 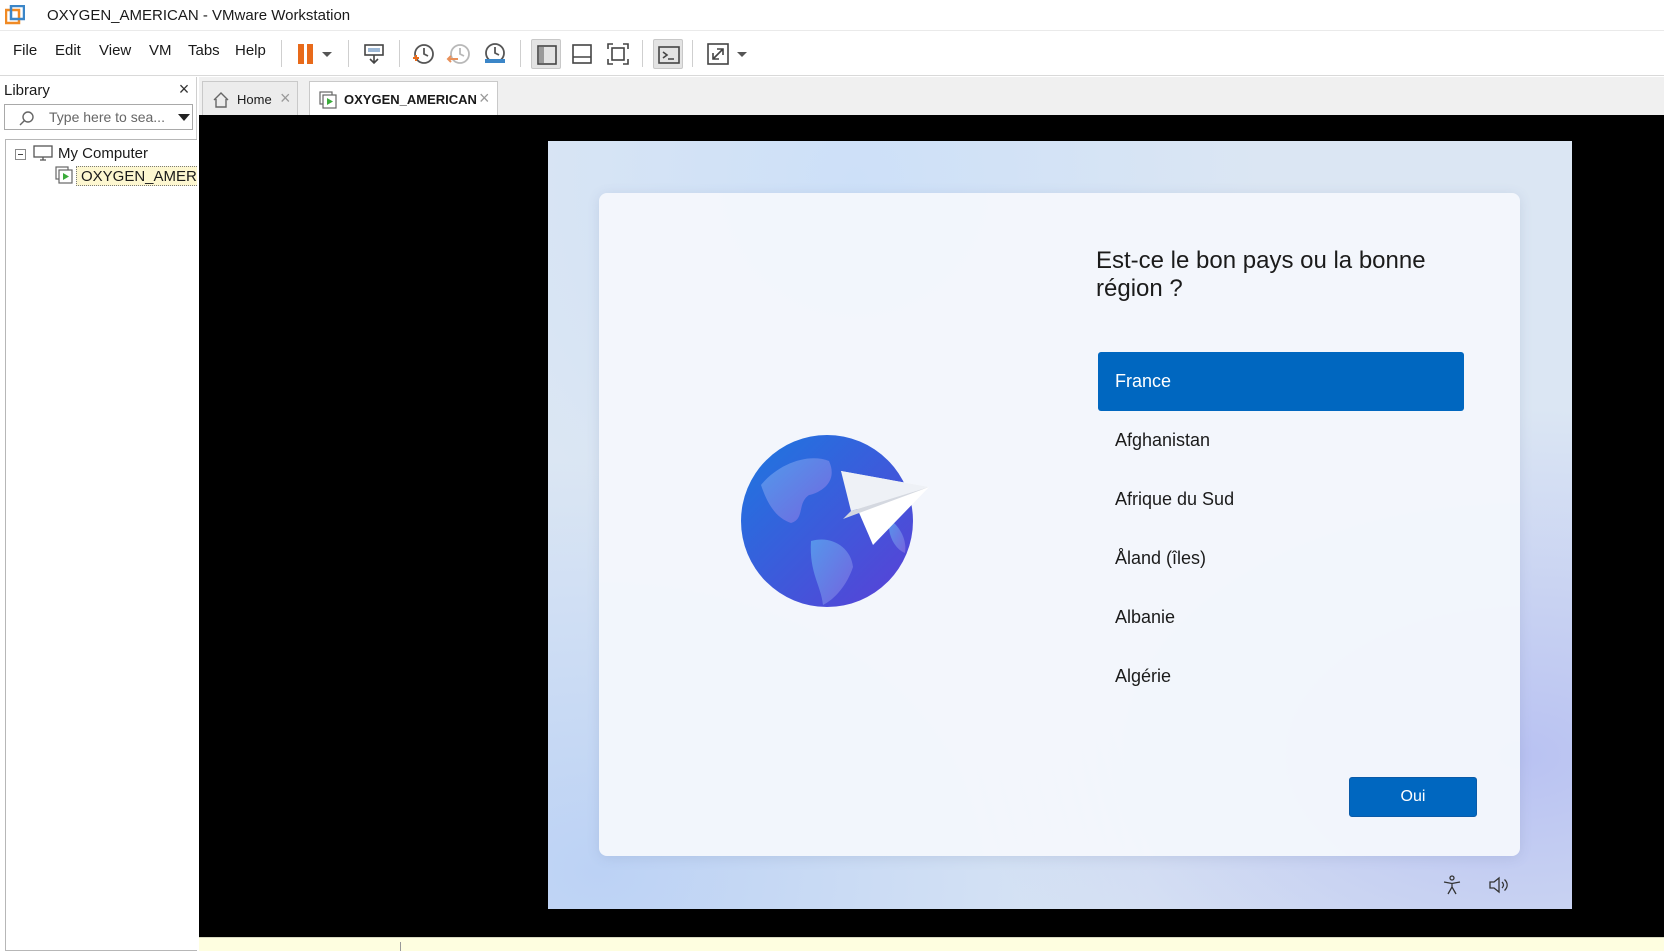 I want to click on show-thumbnail-bar-icon, so click(x=582, y=54).